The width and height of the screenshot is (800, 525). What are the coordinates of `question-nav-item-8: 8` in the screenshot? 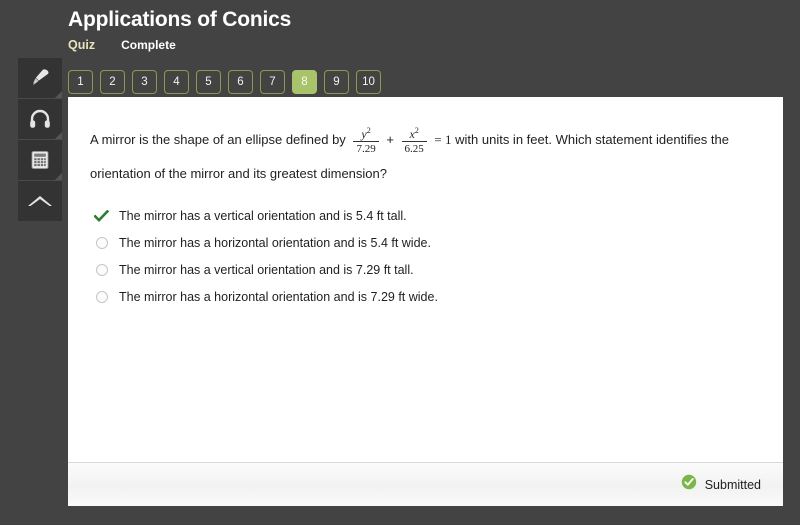 It's located at (304, 82).